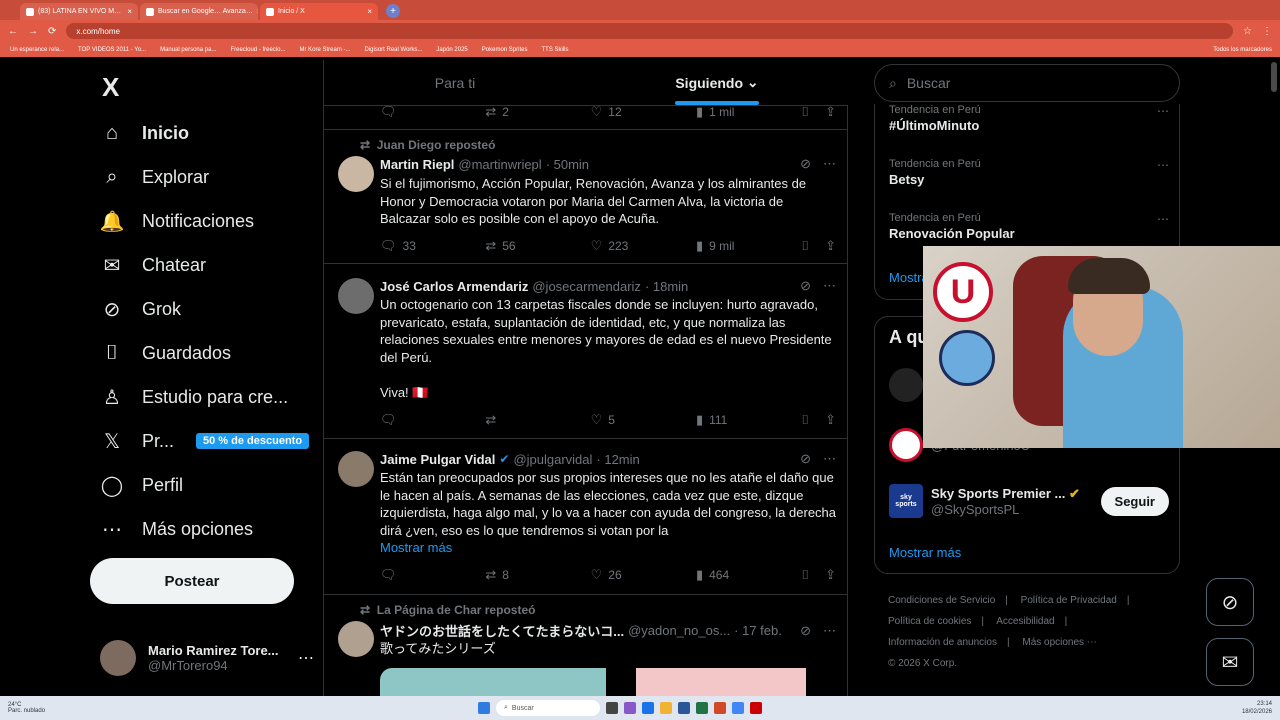 This screenshot has width=1280, height=720. What do you see at coordinates (1274, 77) in the screenshot?
I see `scrollbar` at bounding box center [1274, 77].